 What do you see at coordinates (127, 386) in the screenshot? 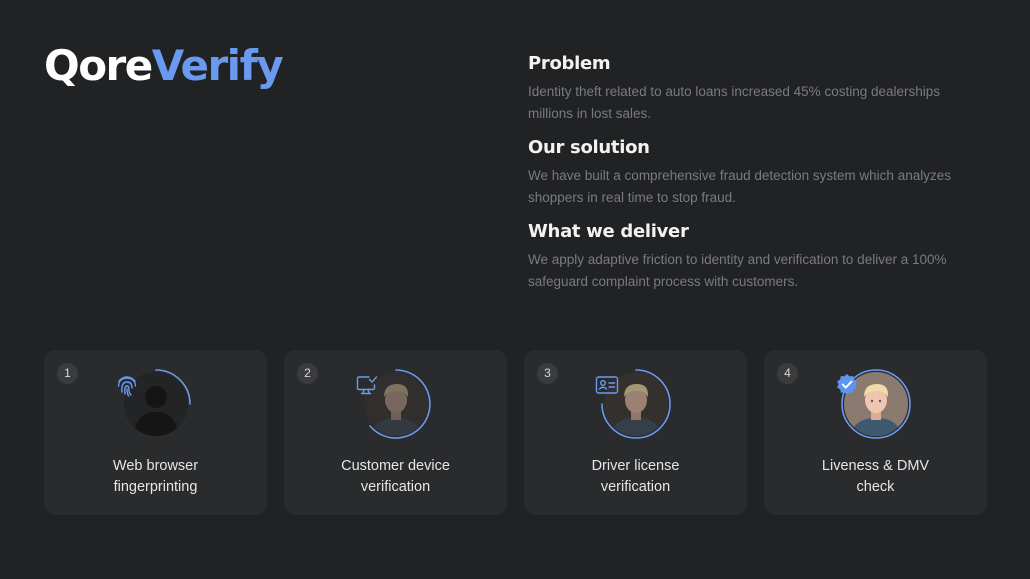
I see `fingerprint-icon` at bounding box center [127, 386].